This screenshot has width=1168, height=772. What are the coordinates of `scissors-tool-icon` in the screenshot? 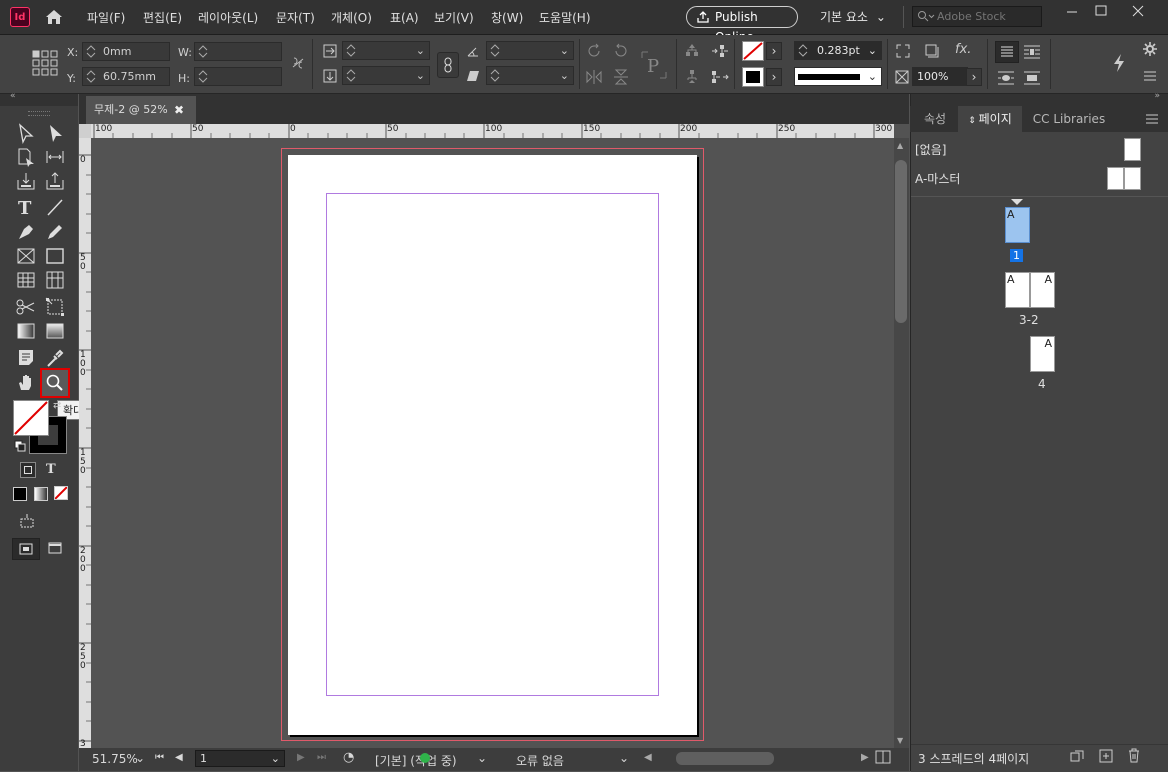 It's located at (26, 307).